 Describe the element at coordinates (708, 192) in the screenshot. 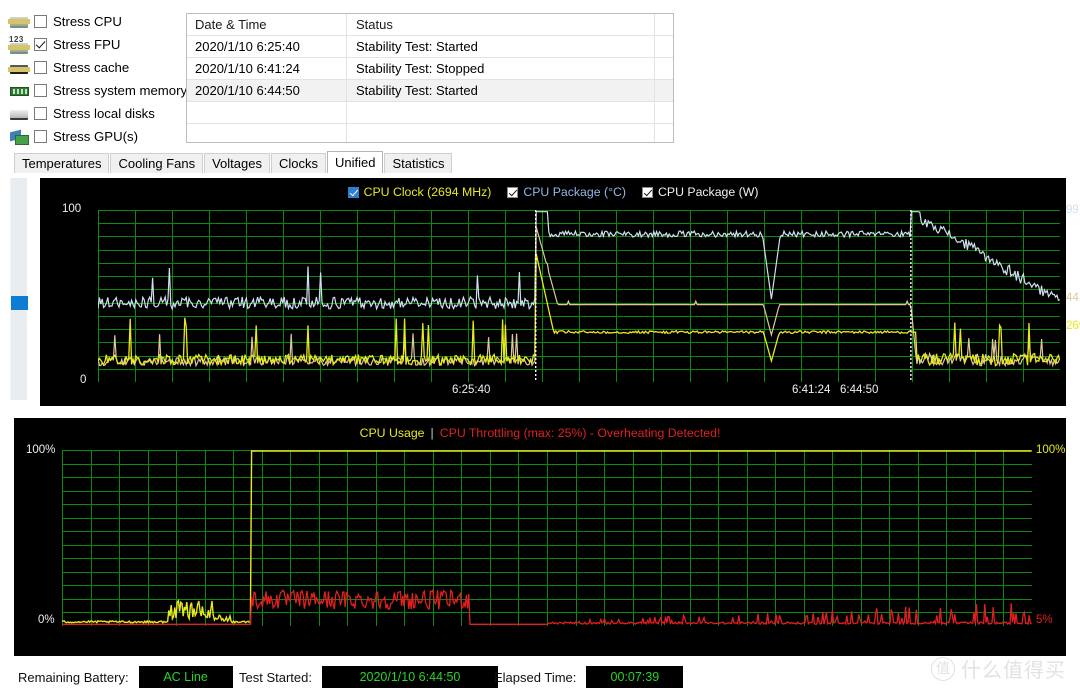

I see `legend-label-cpu-package-watt: CPU Package (W)` at that location.